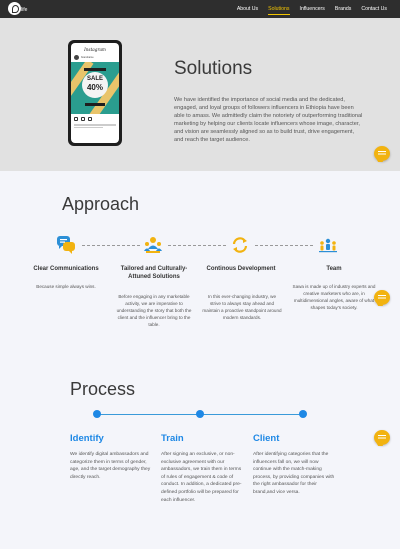 The width and height of the screenshot is (400, 549). What do you see at coordinates (94, 79) in the screenshot?
I see `post-sale-text: SALE` at bounding box center [94, 79].